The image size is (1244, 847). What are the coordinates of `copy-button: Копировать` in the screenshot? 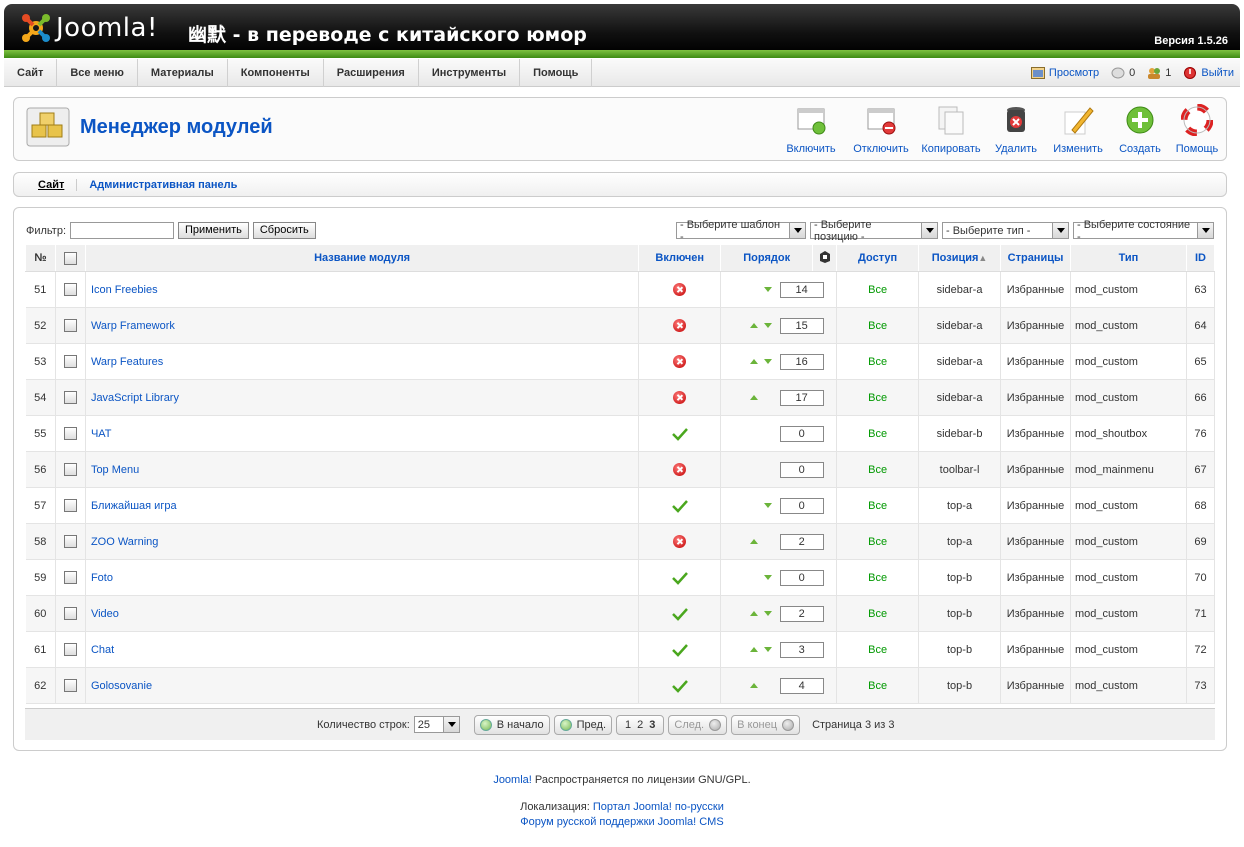 It's located at (951, 129).